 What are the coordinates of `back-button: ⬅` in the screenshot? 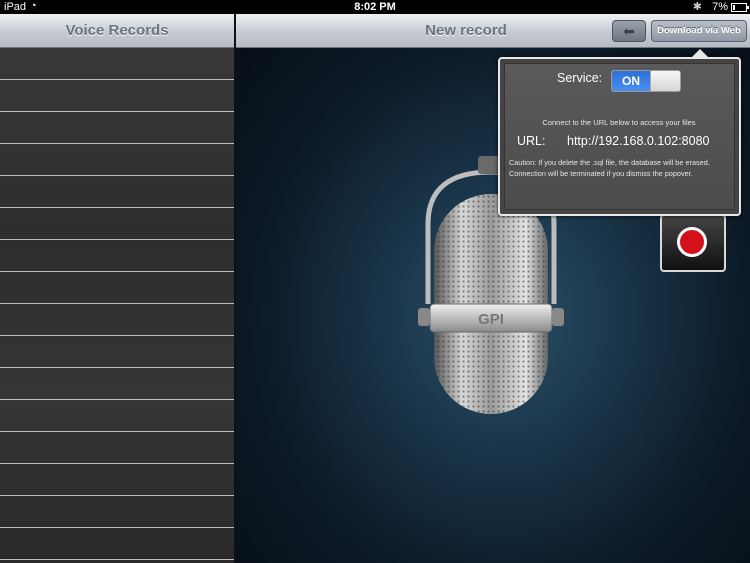 It's located at (629, 31).